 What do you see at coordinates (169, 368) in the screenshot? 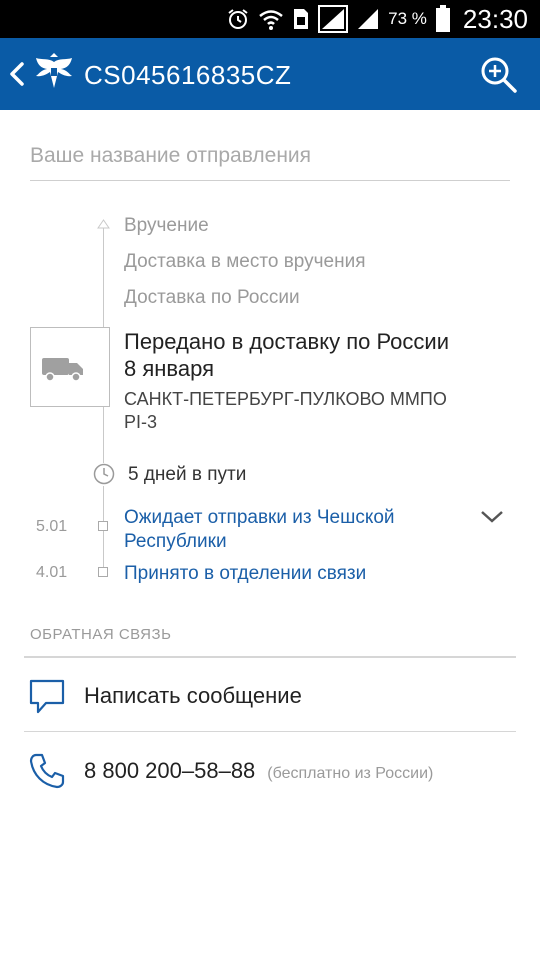
I see `current-status-date: 8 января` at bounding box center [169, 368].